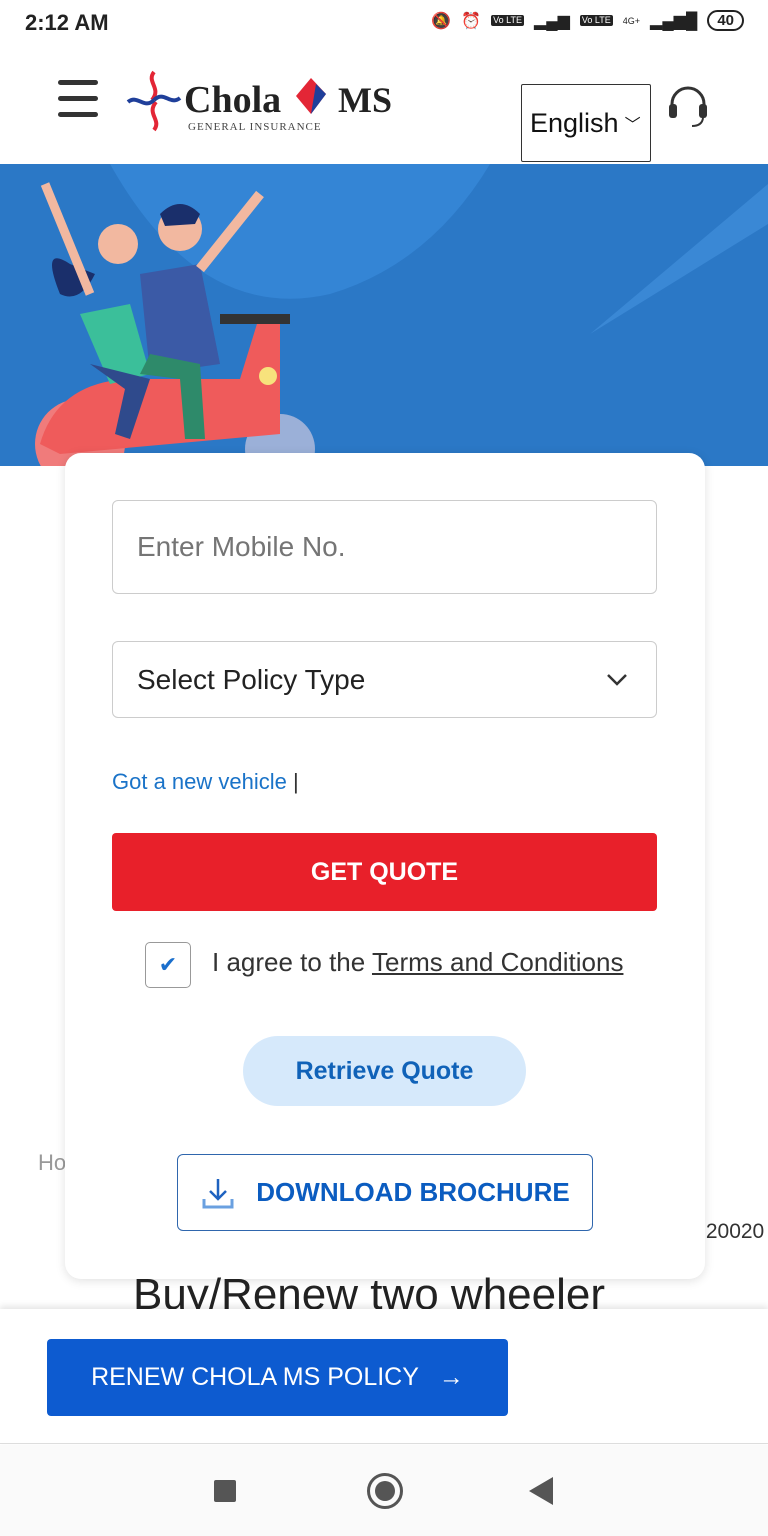 Image resolution: width=768 pixels, height=1536 pixels. What do you see at coordinates (232, 100) in the screenshot?
I see `svg-text: Chola` at bounding box center [232, 100].